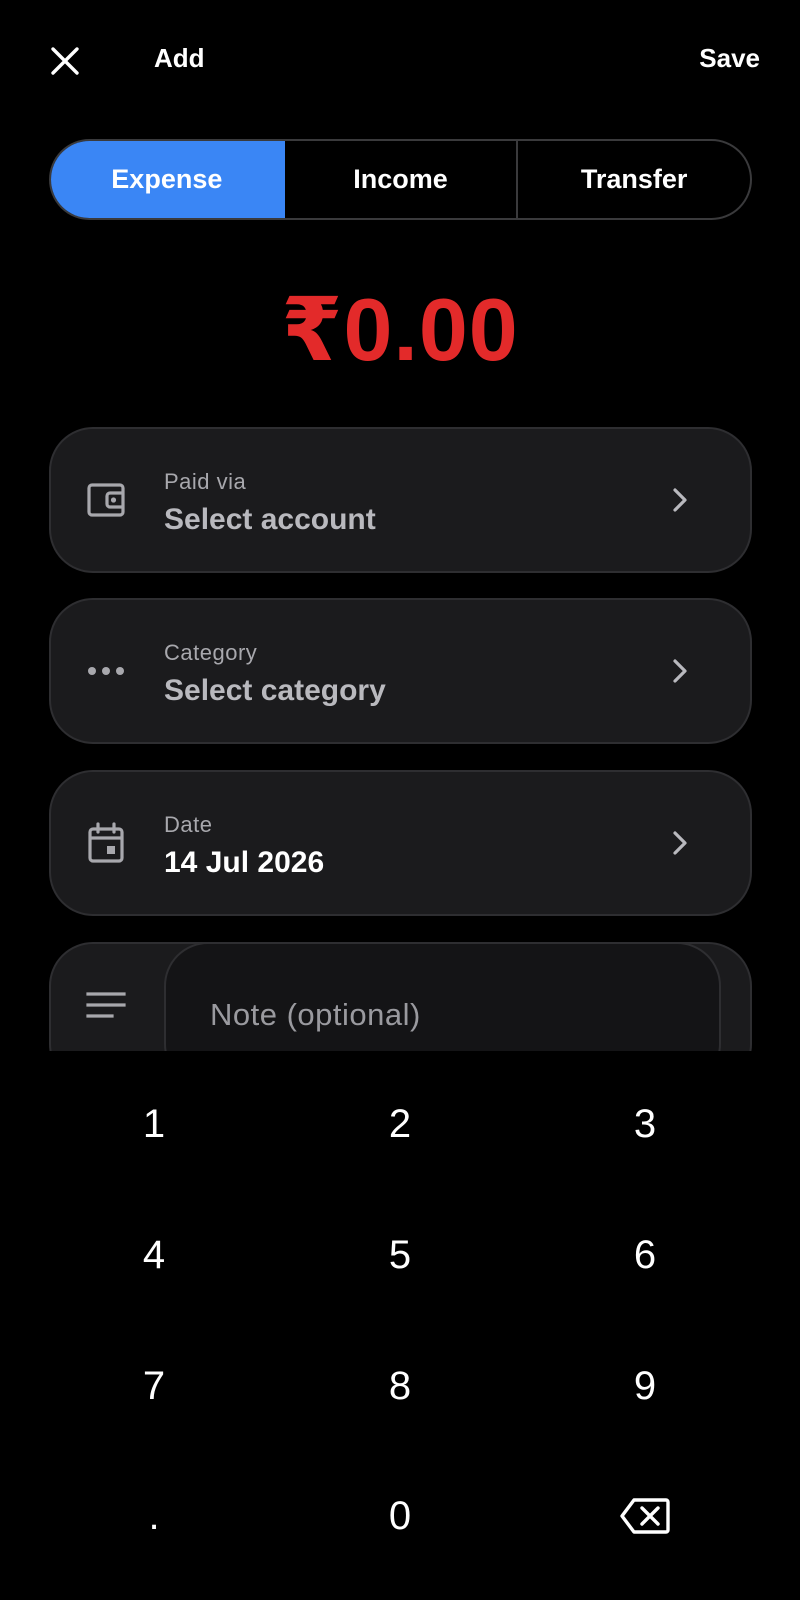  I want to click on more-horiz-icon, so click(106, 671).